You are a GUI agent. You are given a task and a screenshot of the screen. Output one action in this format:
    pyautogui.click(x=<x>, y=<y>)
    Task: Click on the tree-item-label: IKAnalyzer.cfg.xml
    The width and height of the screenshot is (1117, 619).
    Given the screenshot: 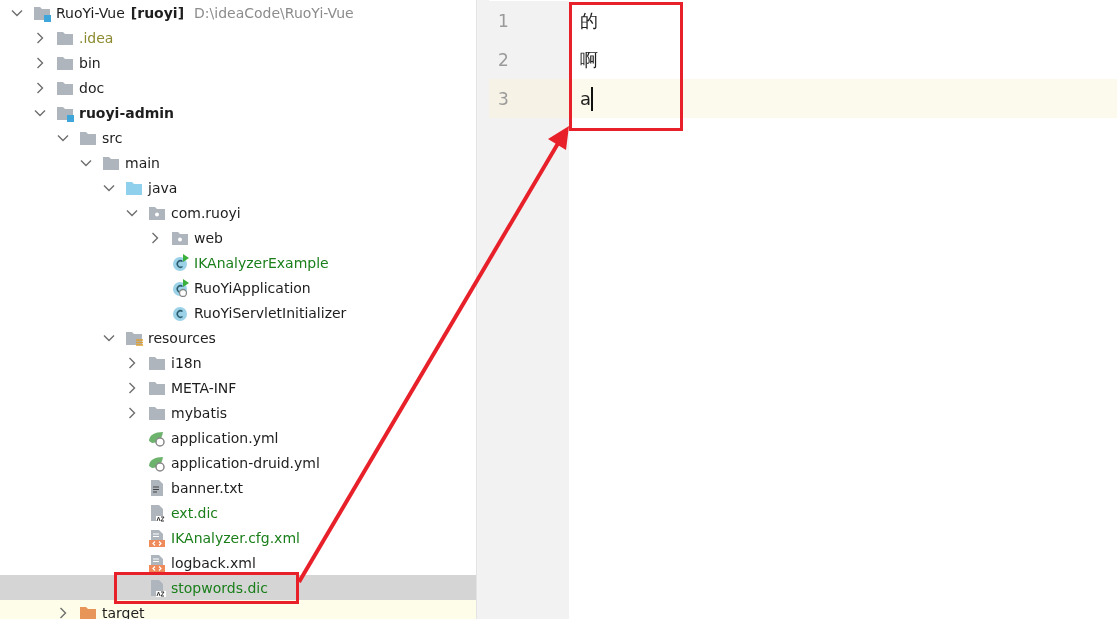 What is the action you would take?
    pyautogui.click(x=235, y=537)
    